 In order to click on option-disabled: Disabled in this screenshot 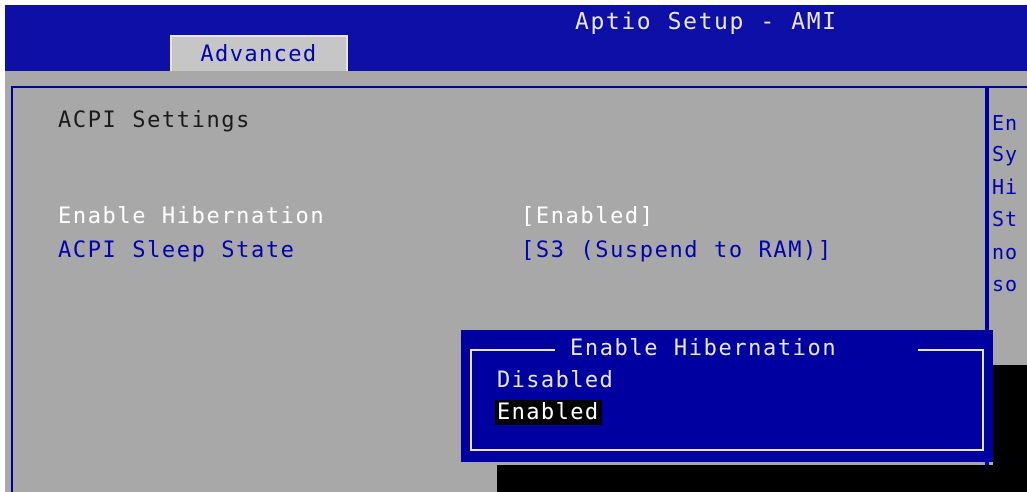, I will do `click(555, 380)`.